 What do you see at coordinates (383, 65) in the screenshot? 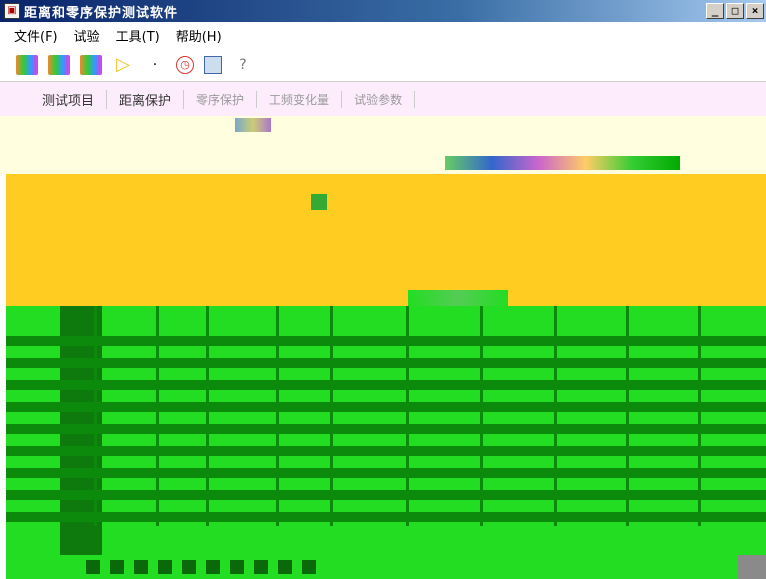
I see `toolbar: ▷ · ◷ ?` at bounding box center [383, 65].